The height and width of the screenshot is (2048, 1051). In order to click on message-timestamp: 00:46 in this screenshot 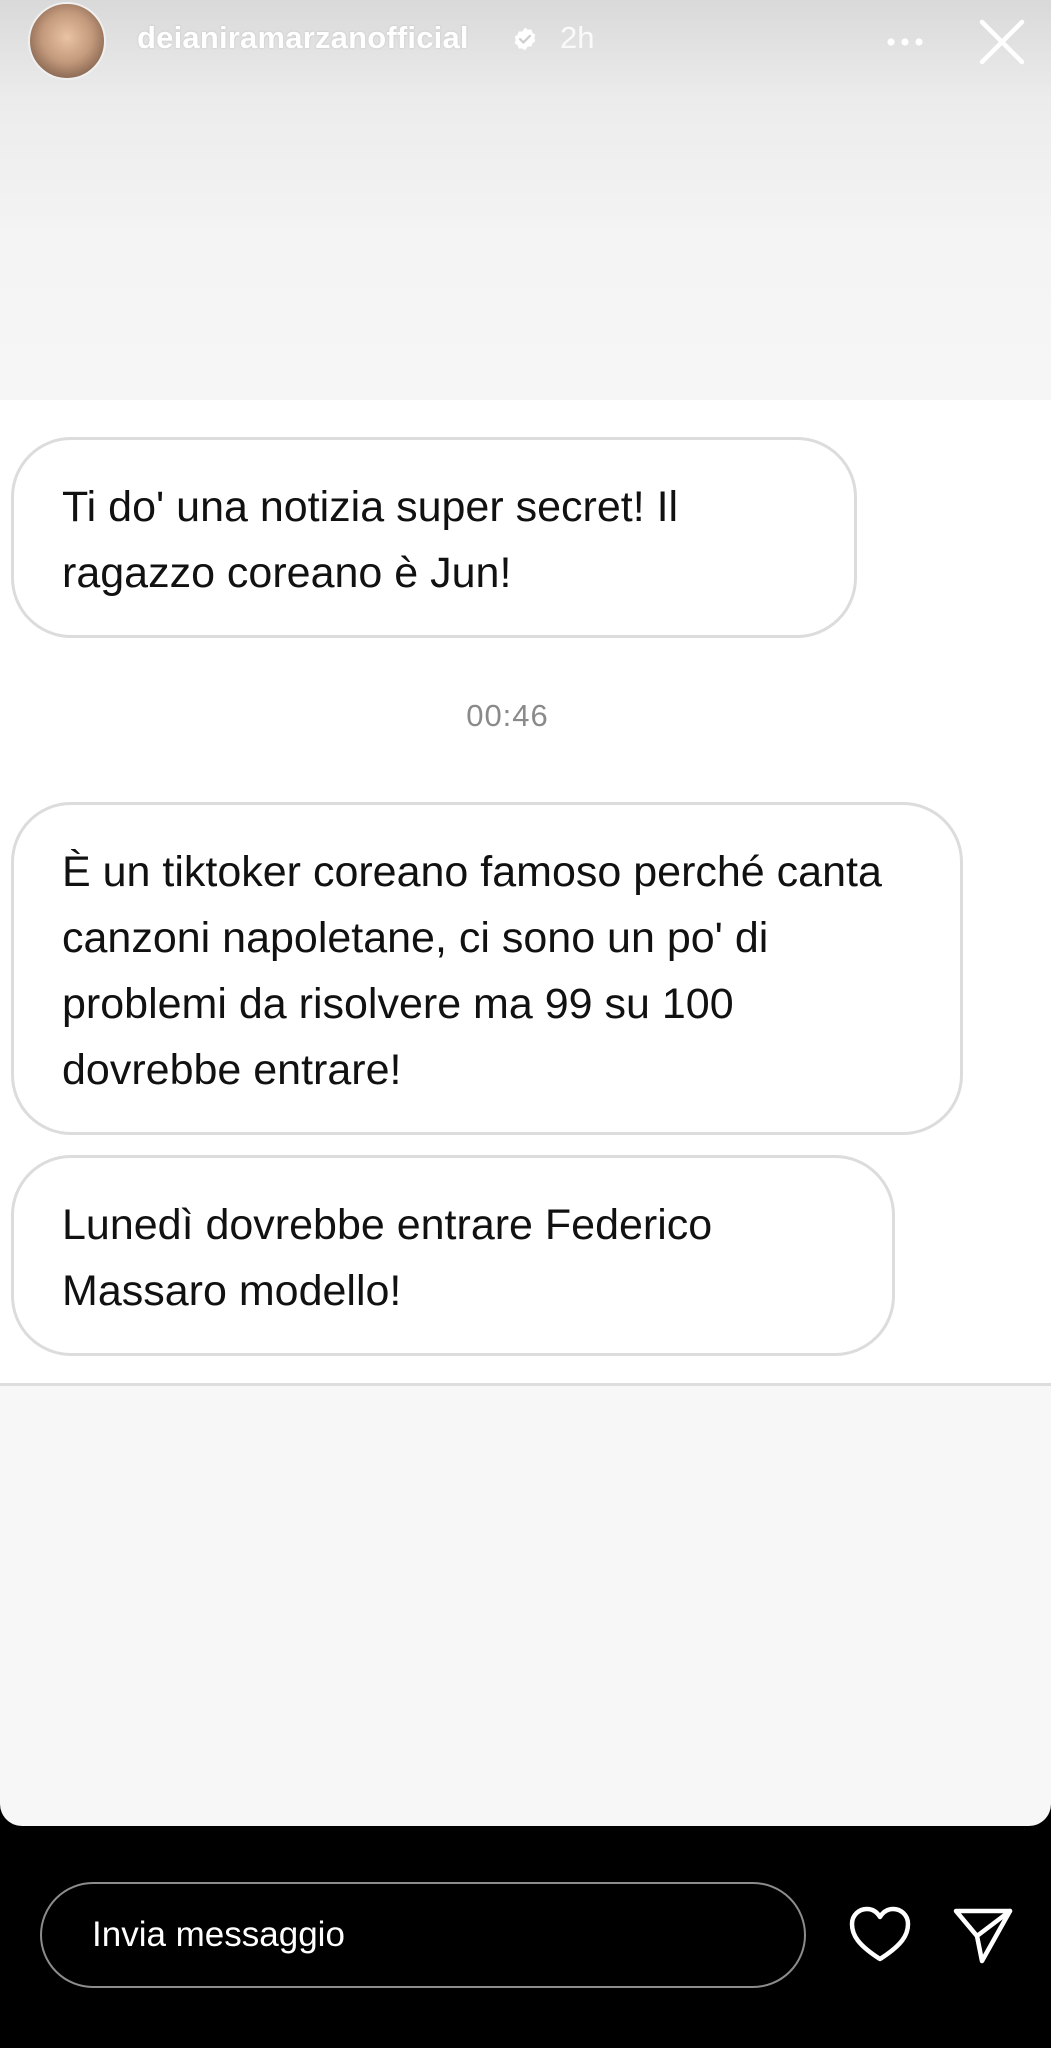, I will do `click(507, 715)`.